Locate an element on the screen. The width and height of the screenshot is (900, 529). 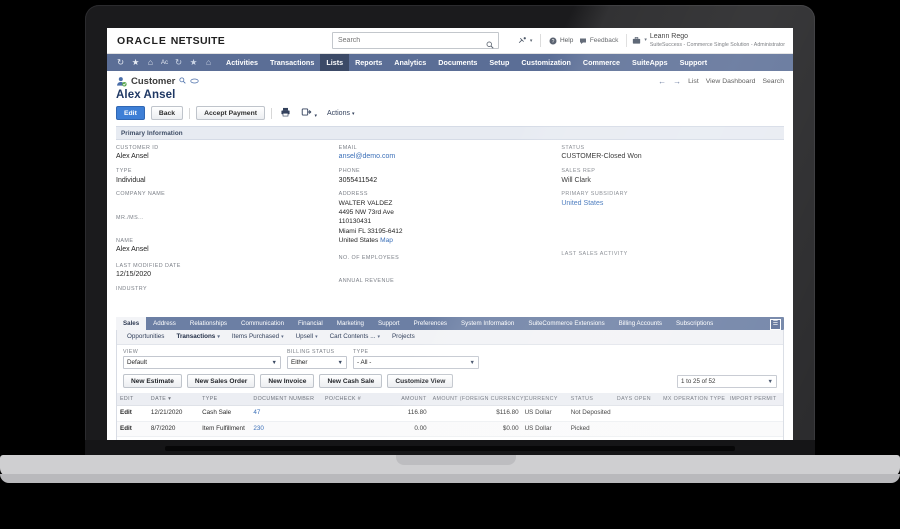
tab-suitecommerce-extensions: SuiteCommerce Extensions is located at coordinates (566, 323).